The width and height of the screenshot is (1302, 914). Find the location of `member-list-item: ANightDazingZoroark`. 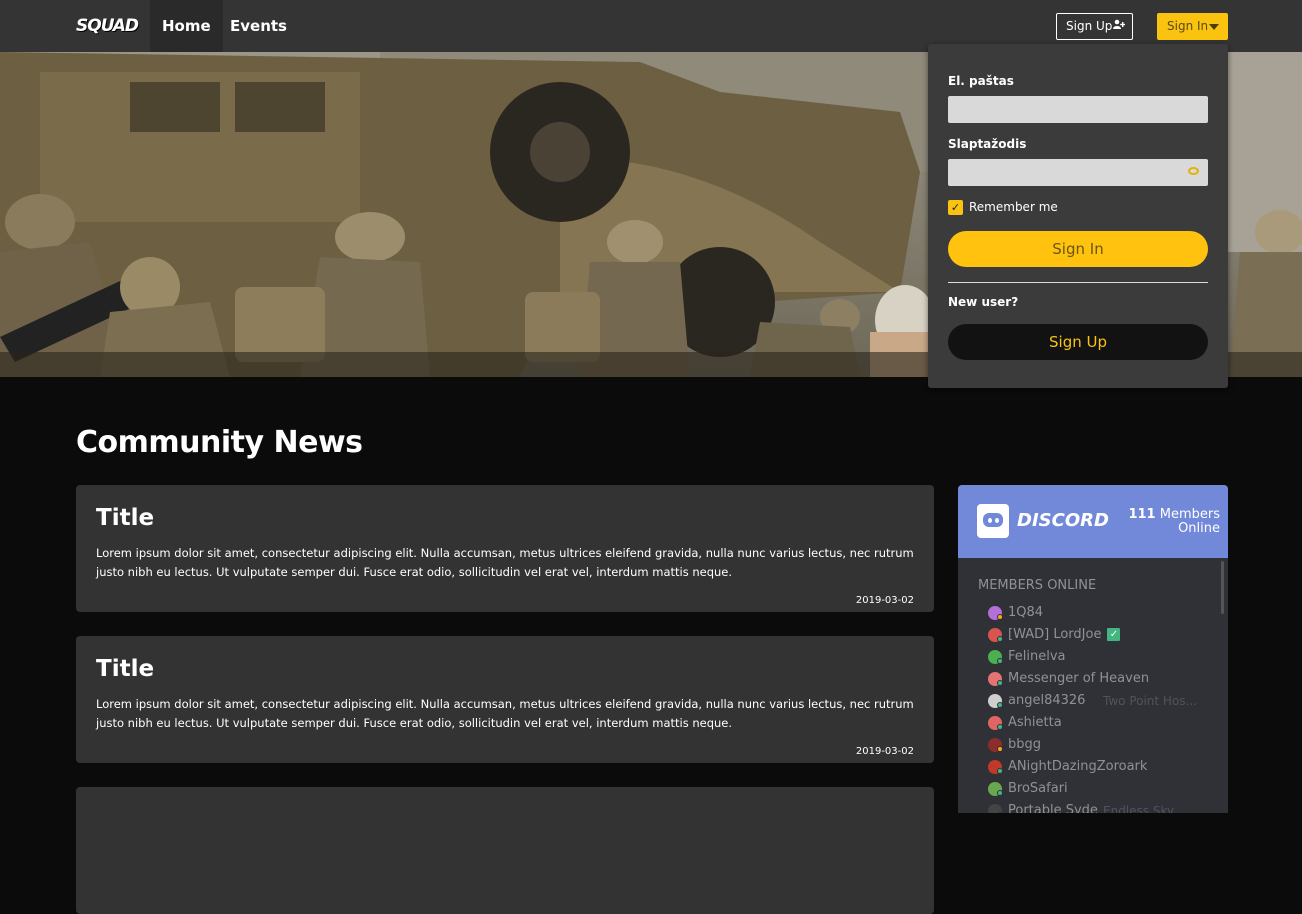

member-list-item: ANightDazingZoroark is located at coordinates (1095, 767).